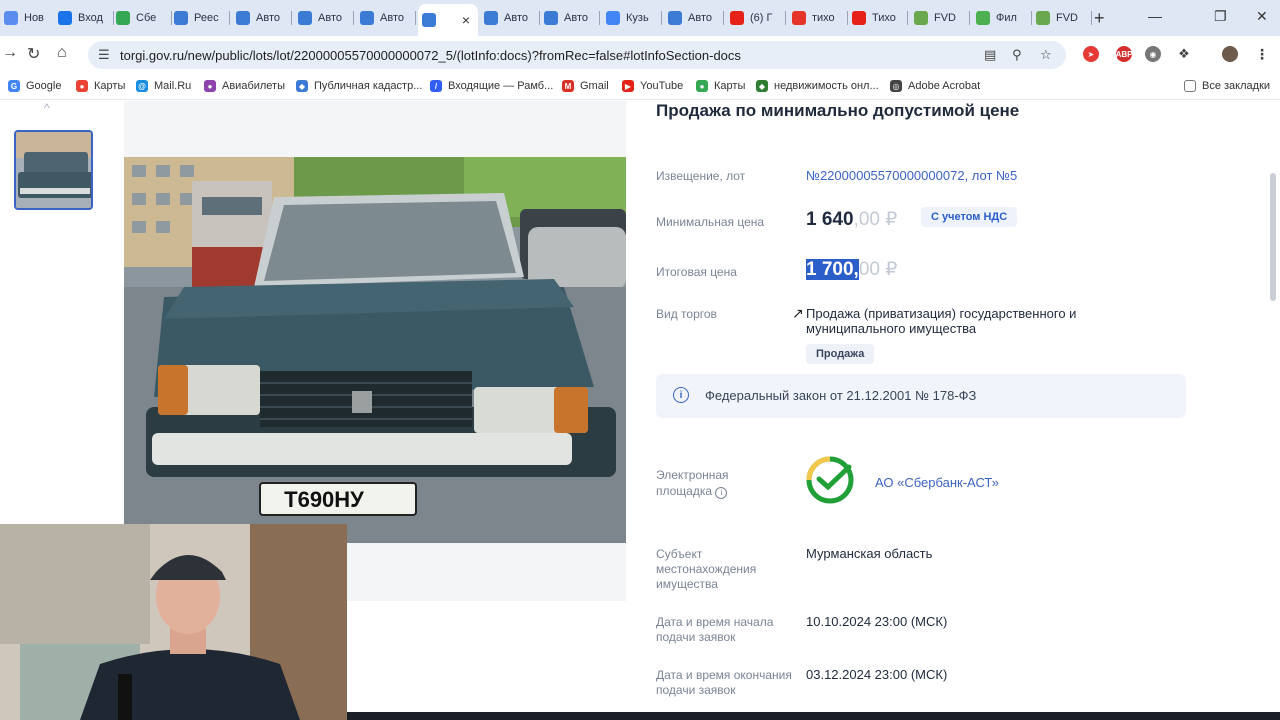  I want to click on bookmark-favicon-icon: ●, so click(82, 86).